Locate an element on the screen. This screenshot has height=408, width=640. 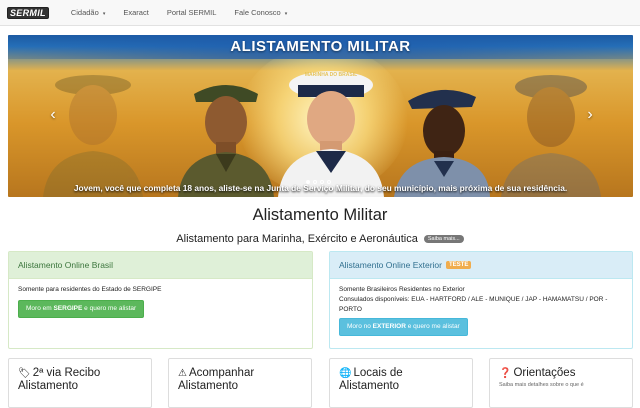
moro-em-sergipe-button: Moro em SERGIPE e quero me alistar is located at coordinates (81, 309).